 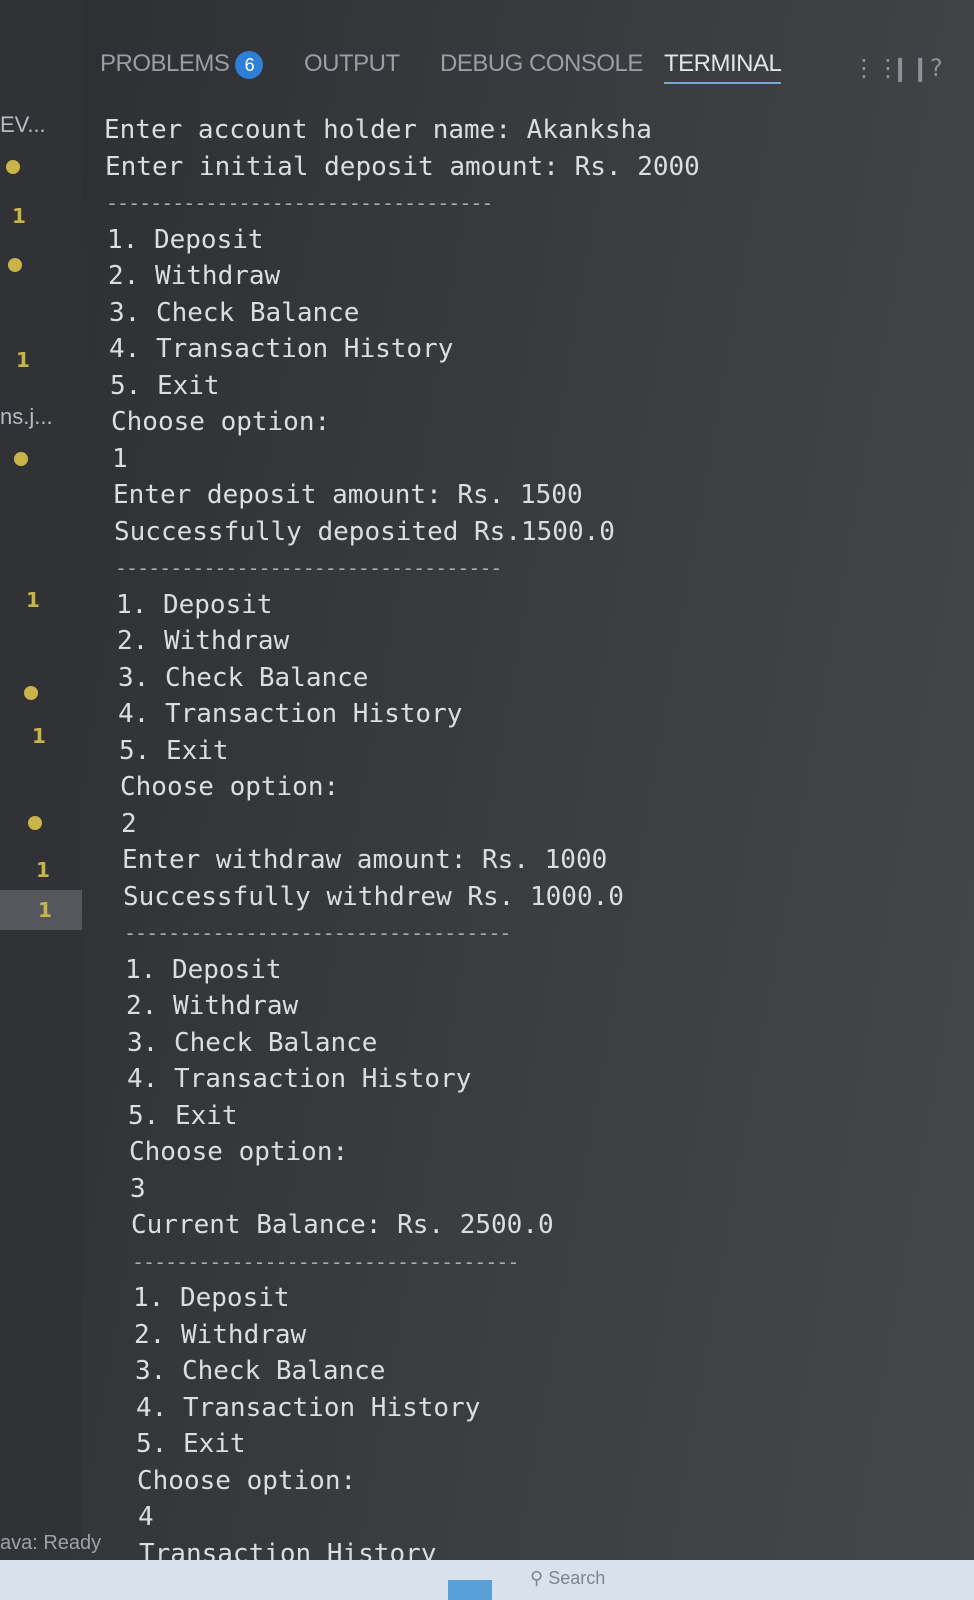 What do you see at coordinates (50, 1543) in the screenshot?
I see `java-status-text: ava: Ready` at bounding box center [50, 1543].